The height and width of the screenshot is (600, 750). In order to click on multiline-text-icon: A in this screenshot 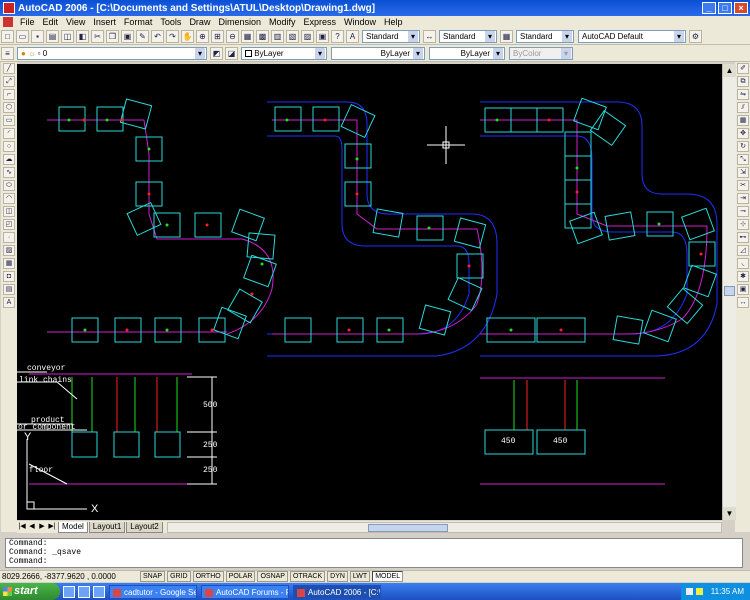, I will do `click(9, 302)`.